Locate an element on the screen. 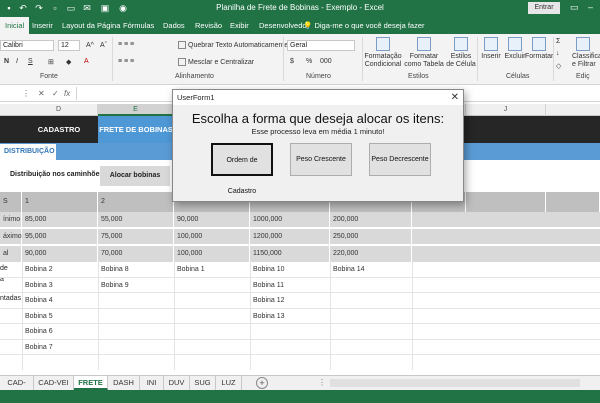  bobina-cell: Bobina 13 is located at coordinates (290, 316).